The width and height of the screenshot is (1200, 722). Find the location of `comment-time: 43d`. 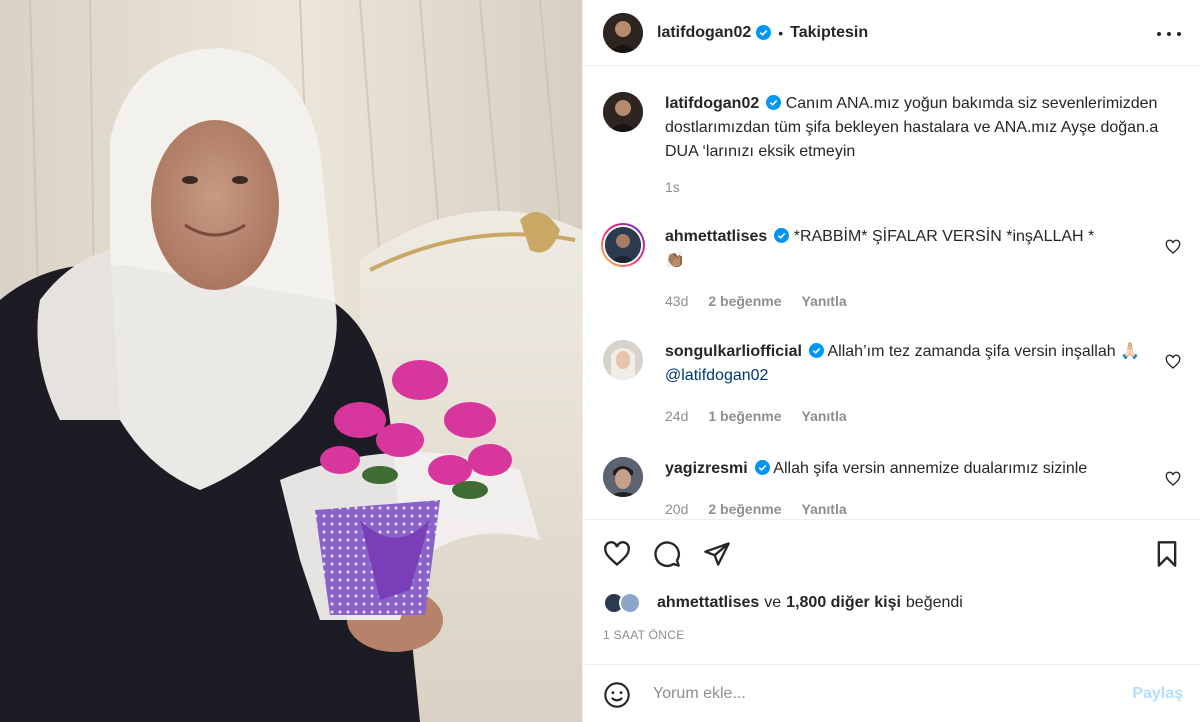

comment-time: 43d is located at coordinates (677, 301).